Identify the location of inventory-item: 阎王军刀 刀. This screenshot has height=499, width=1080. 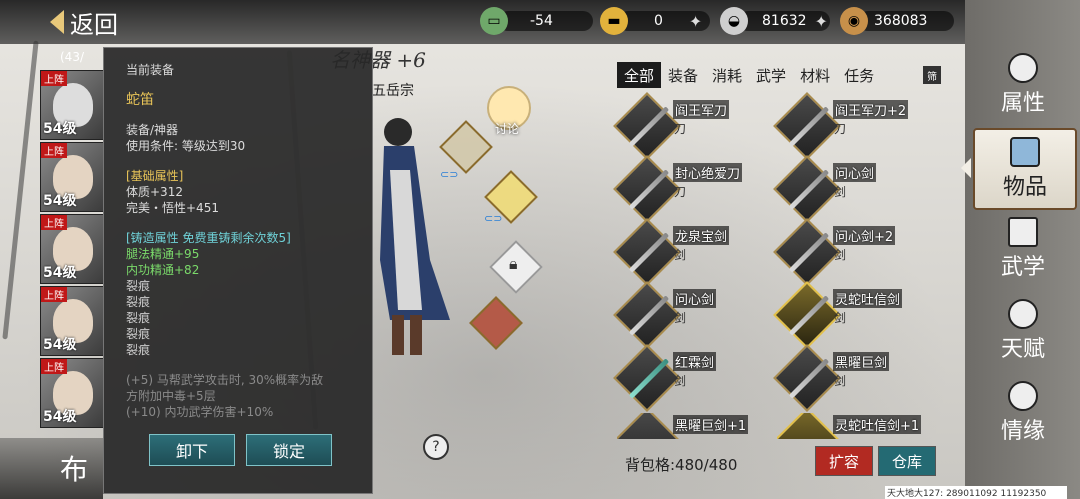
(695, 126).